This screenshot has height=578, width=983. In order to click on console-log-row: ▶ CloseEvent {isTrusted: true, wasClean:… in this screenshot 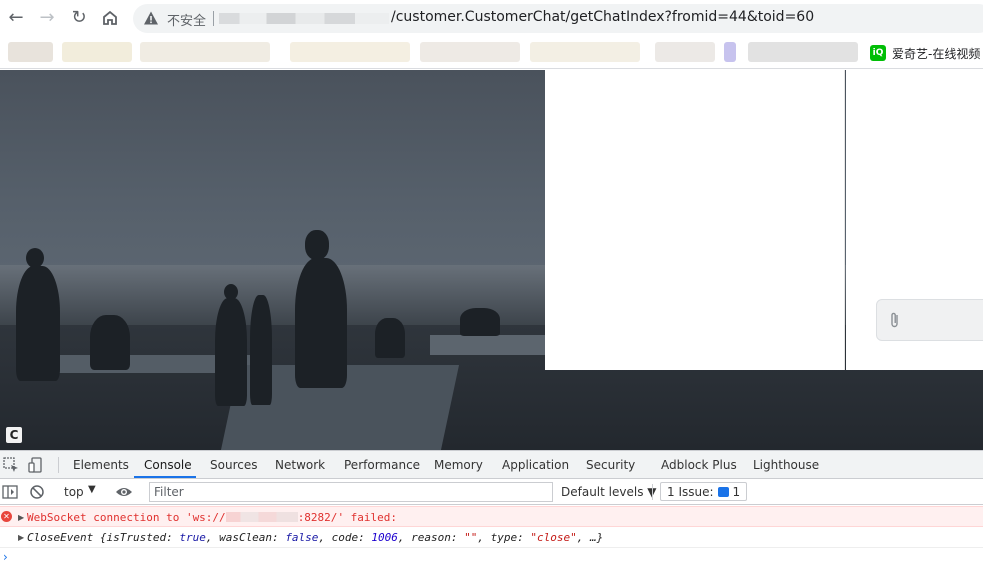, I will do `click(491, 538)`.